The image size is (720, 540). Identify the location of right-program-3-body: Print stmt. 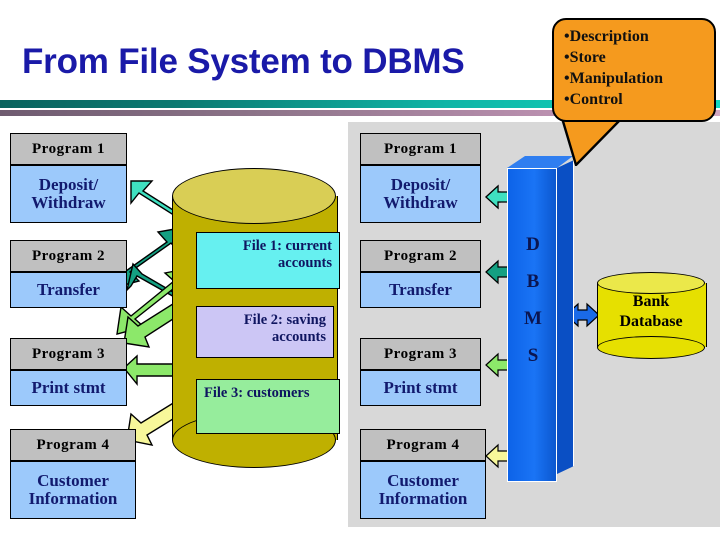
(420, 388).